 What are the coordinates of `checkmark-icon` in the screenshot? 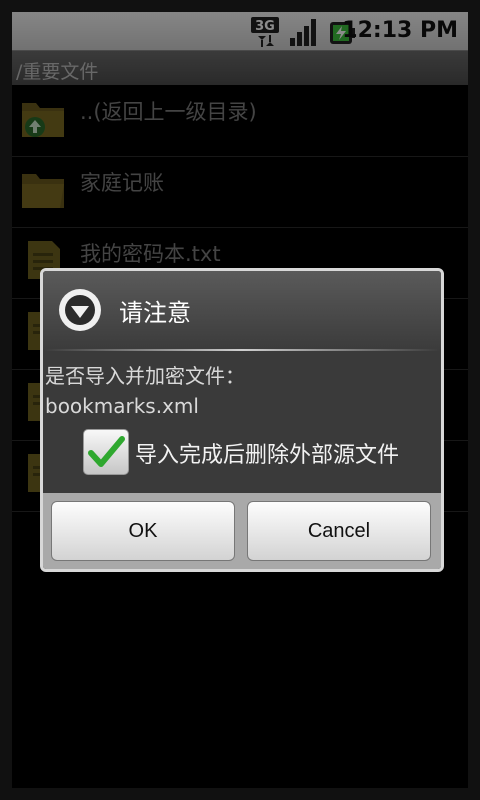 It's located at (106, 451).